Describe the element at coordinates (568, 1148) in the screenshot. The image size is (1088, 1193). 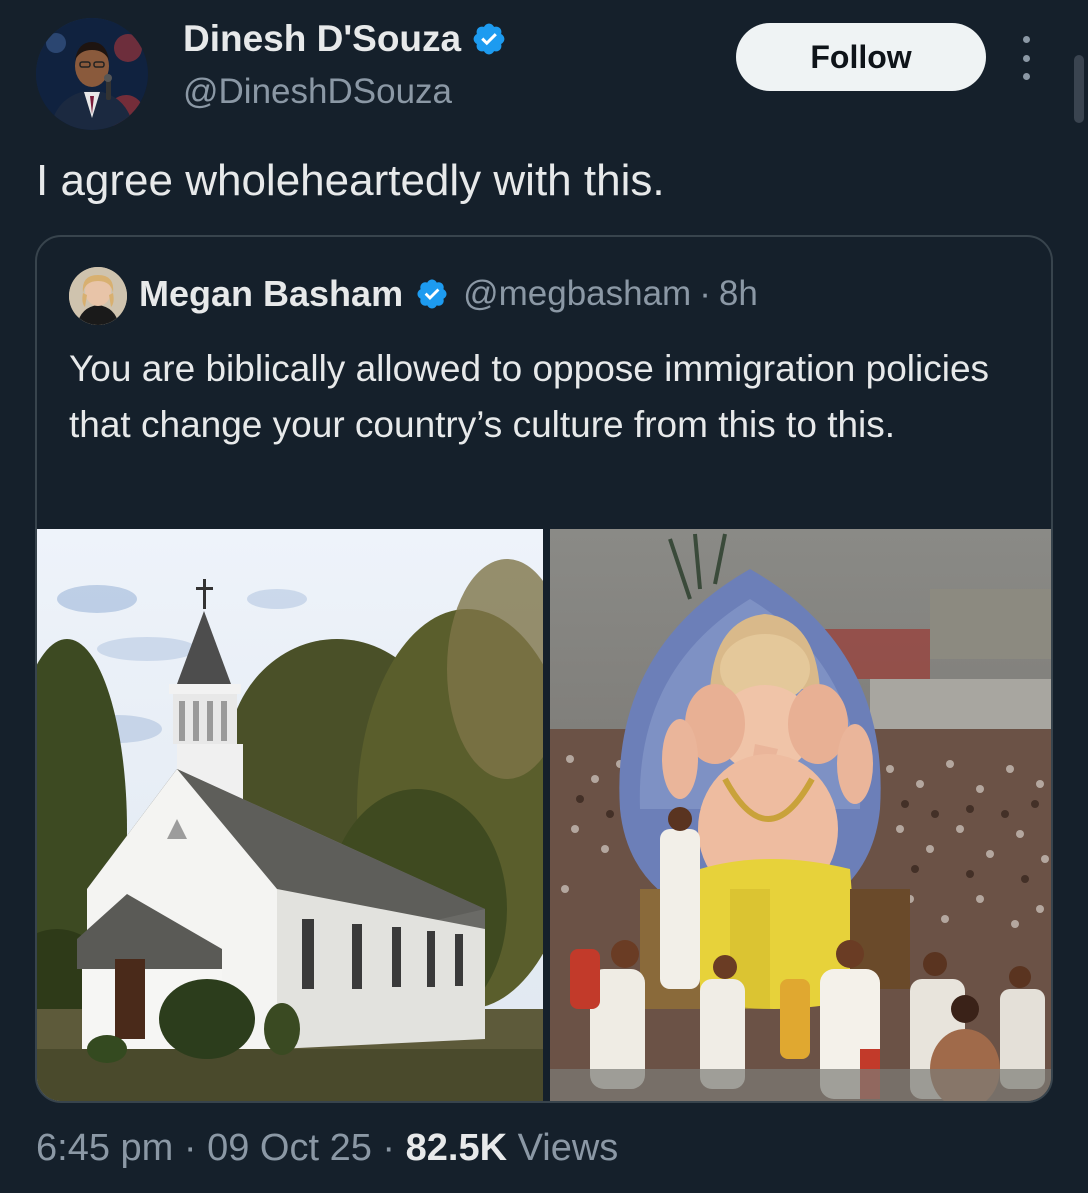
I see `views-label: Views` at that location.